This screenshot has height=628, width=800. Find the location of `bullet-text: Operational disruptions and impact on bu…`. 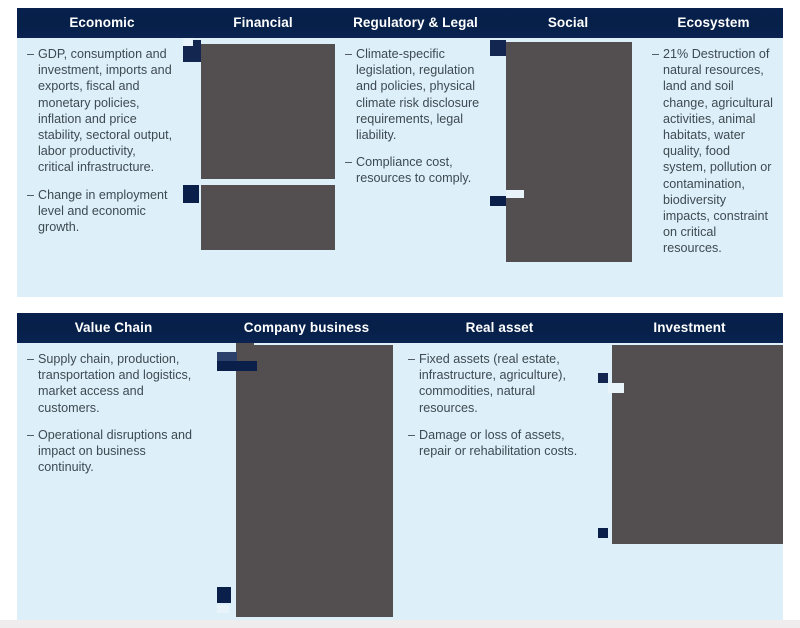

bullet-text: Operational disruptions and impact on bu… is located at coordinates (115, 451).